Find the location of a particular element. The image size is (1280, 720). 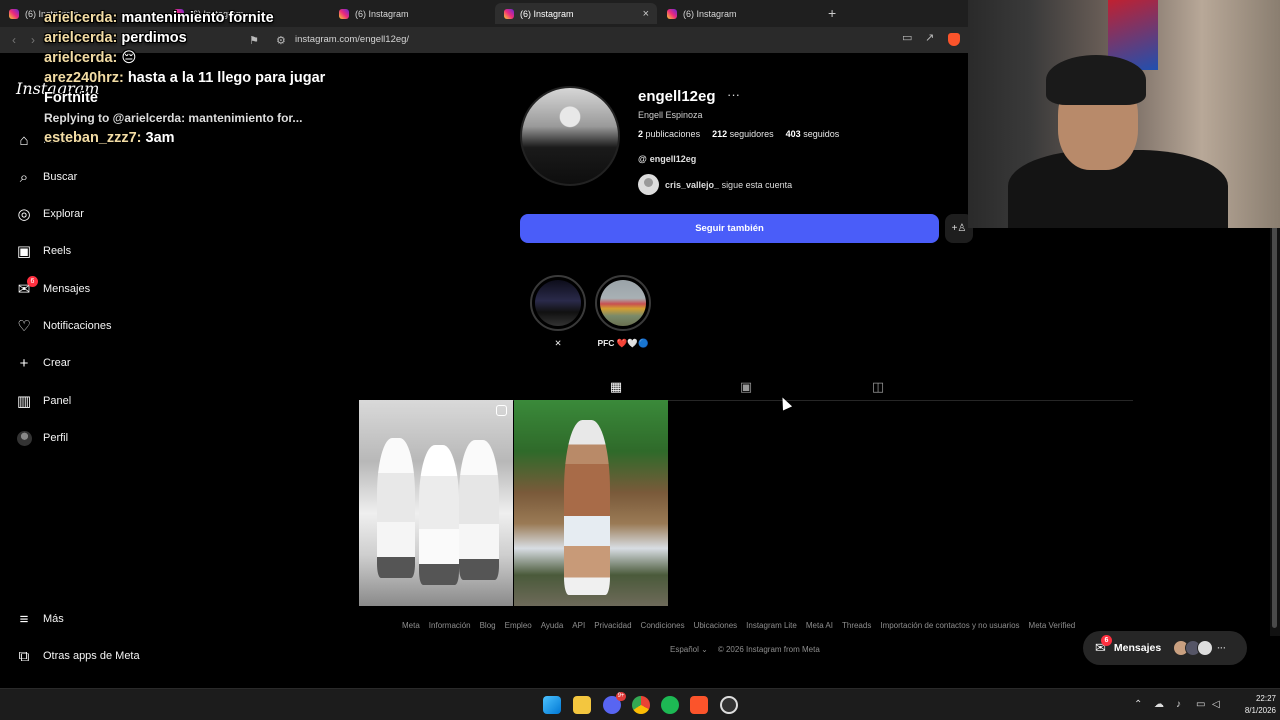

sidebar-item-otras-apps: ⧉ Otras apps de Meta is located at coordinates (78, 656).